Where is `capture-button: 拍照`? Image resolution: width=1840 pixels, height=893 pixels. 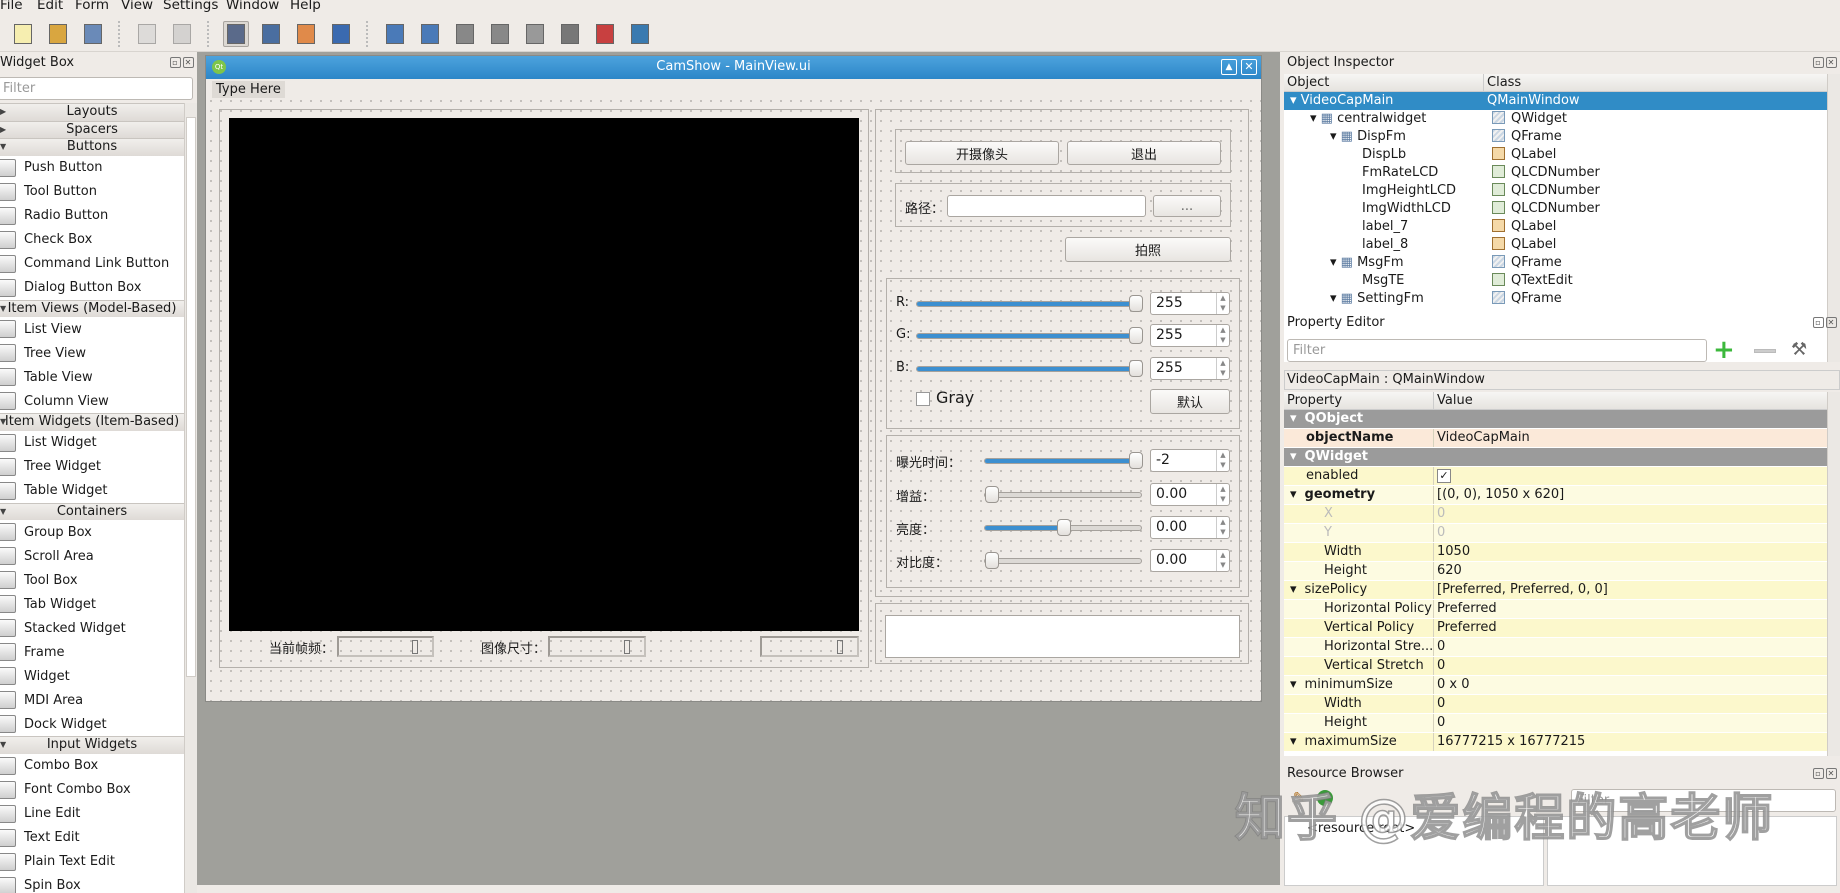 capture-button: 拍照 is located at coordinates (1148, 249).